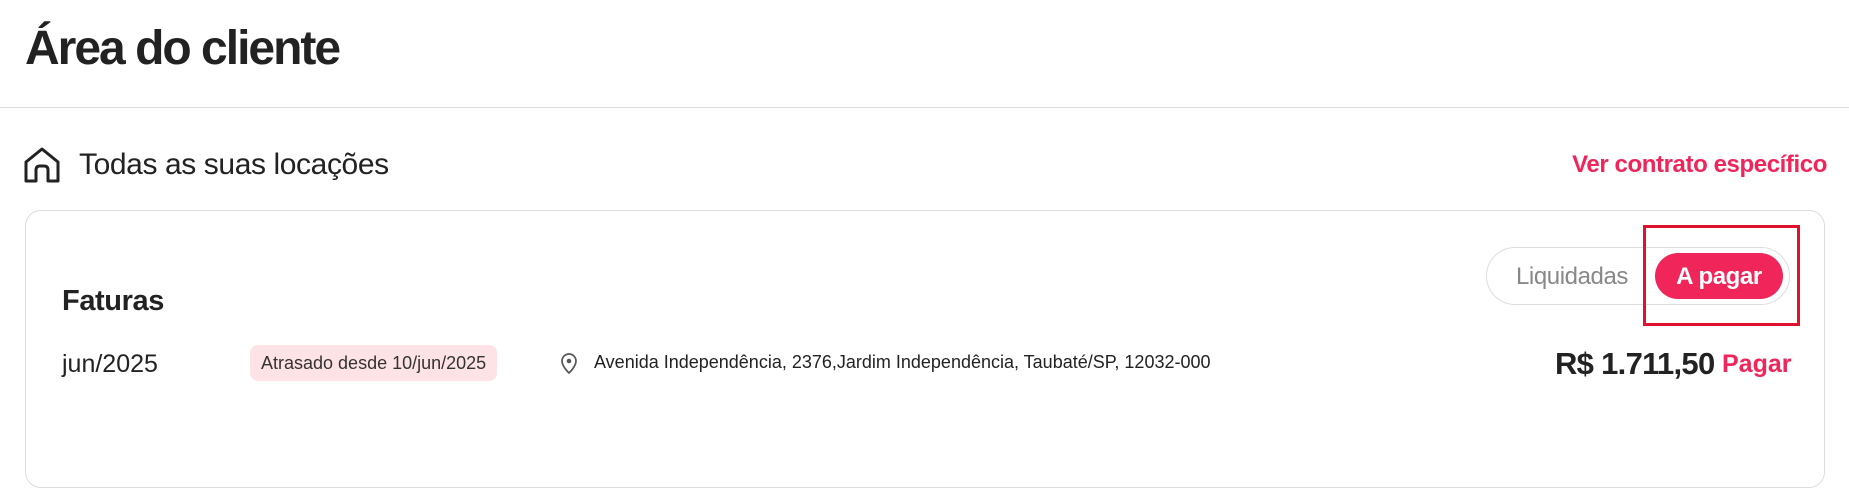  Describe the element at coordinates (113, 301) in the screenshot. I see `invoices-title: Faturas` at that location.